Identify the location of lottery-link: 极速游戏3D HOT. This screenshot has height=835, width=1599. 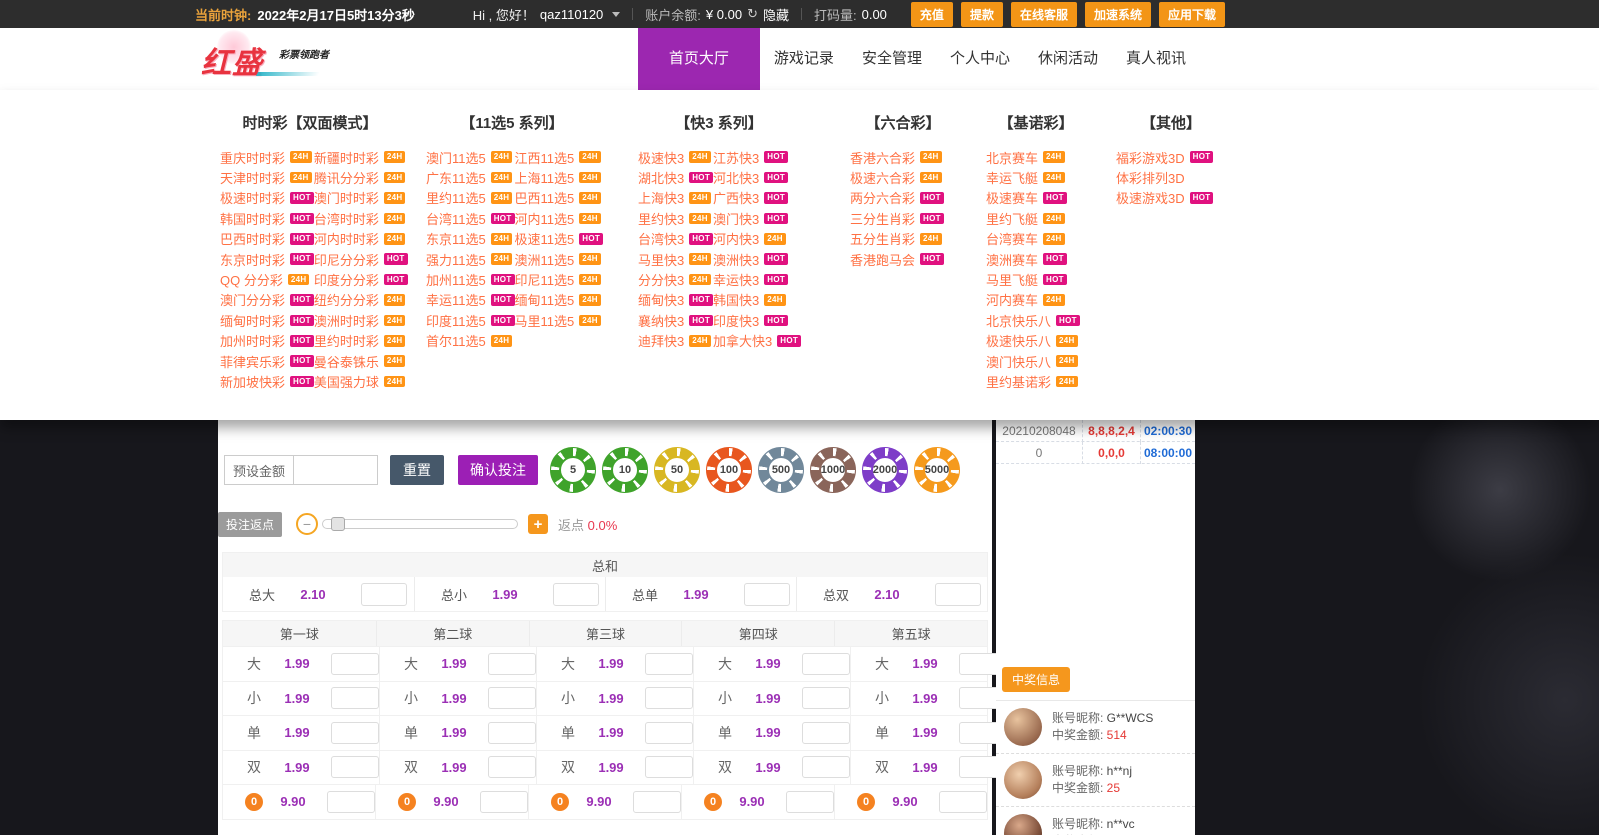
(1171, 198).